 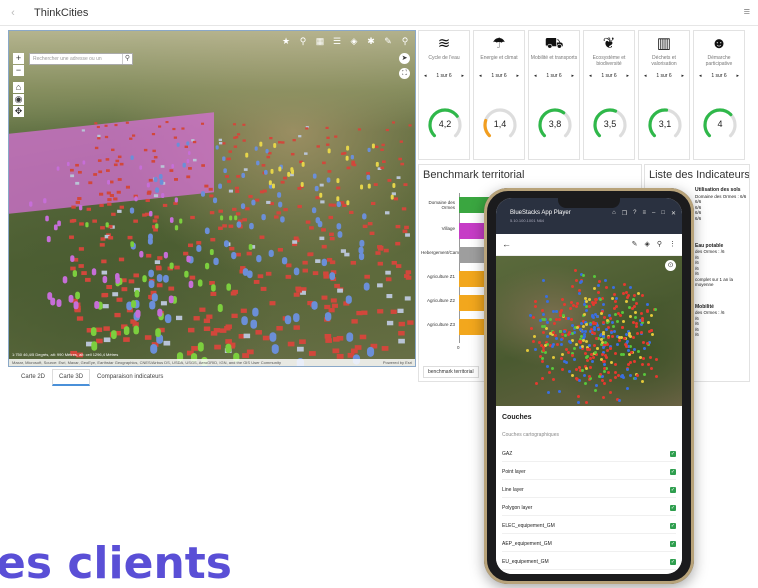 What do you see at coordinates (589, 472) in the screenshot?
I see `layer-row: Point layer ✓` at bounding box center [589, 472].